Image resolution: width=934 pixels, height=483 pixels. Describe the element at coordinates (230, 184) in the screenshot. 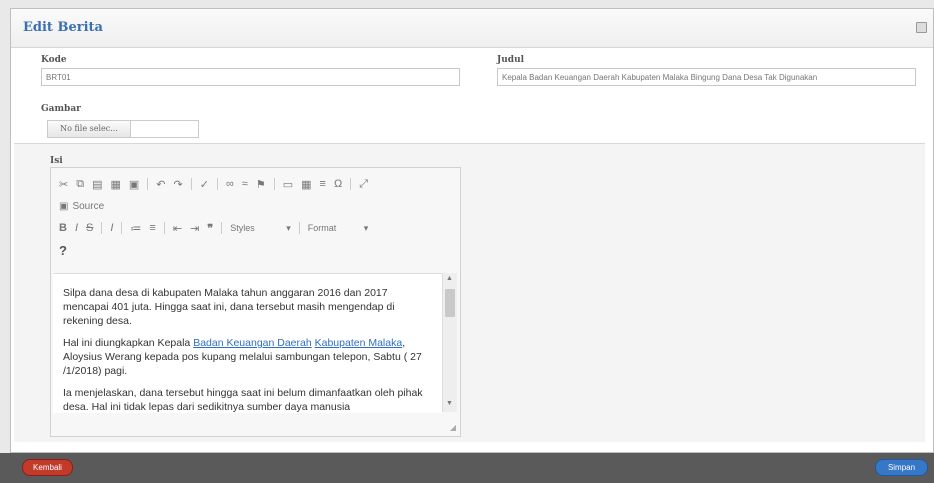

I see `link-icon: ∞` at that location.